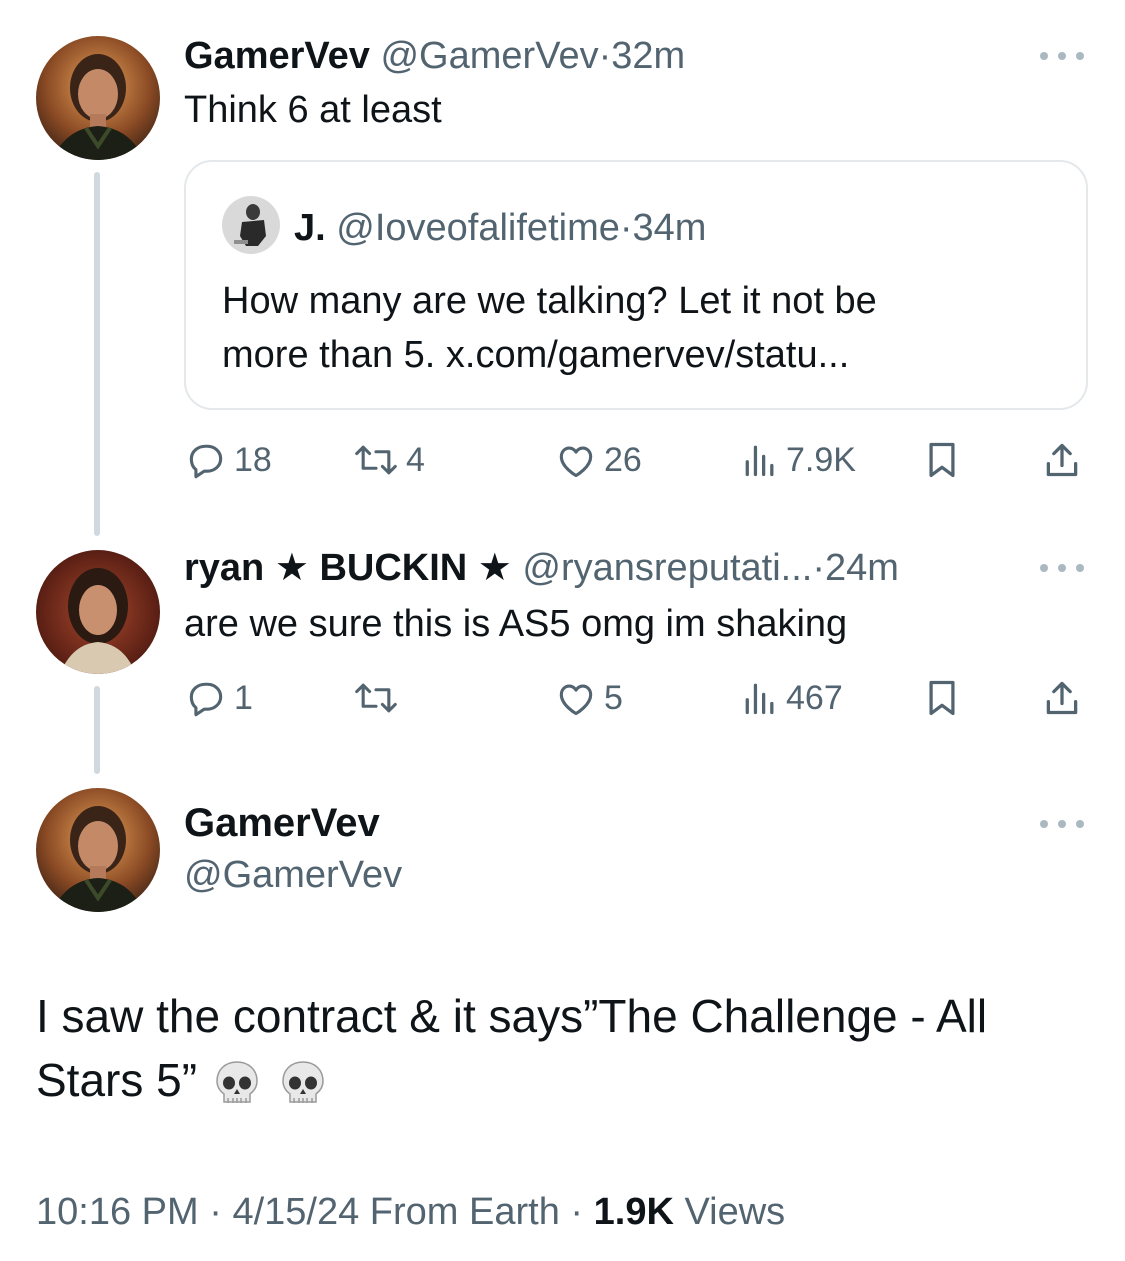 This screenshot has width=1125, height=1261. I want to click on quote-time: 34m, so click(669, 228).